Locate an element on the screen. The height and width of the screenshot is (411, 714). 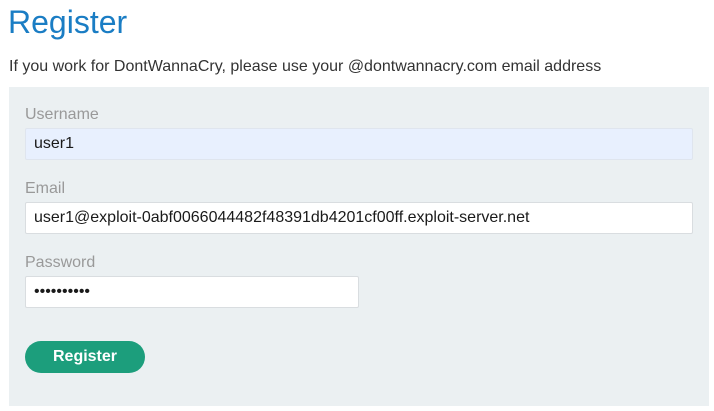
register-button: Register is located at coordinates (85, 357).